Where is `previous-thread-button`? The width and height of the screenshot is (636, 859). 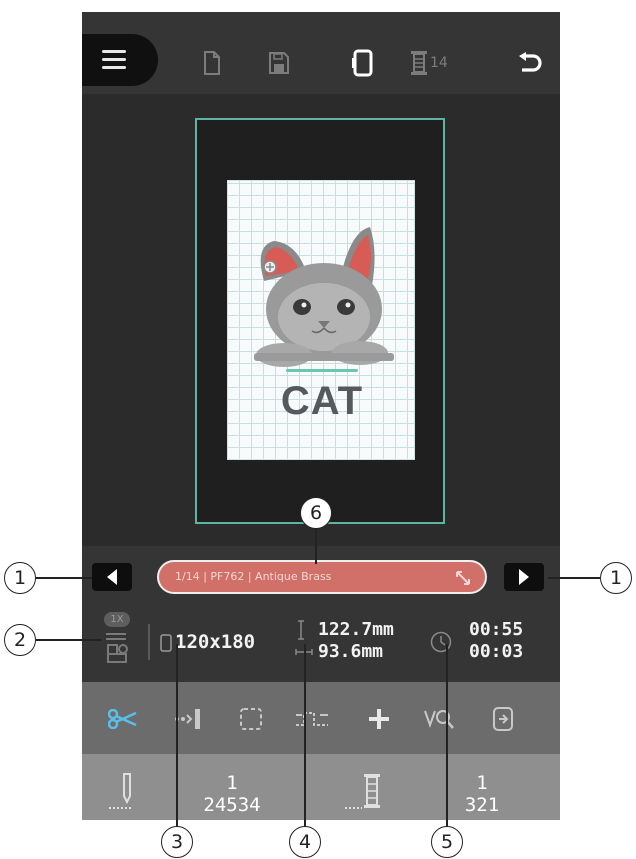 previous-thread-button is located at coordinates (112, 577).